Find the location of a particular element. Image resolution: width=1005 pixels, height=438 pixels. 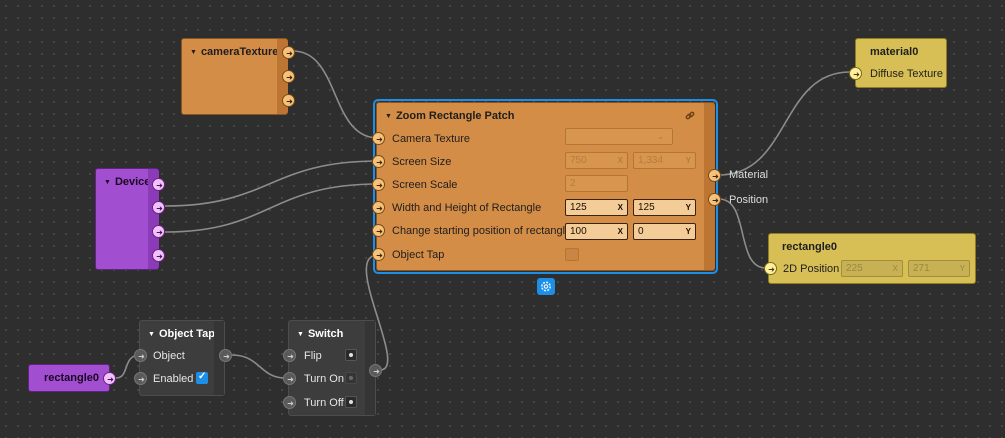

2d-position-label: 2D Position is located at coordinates (811, 269).